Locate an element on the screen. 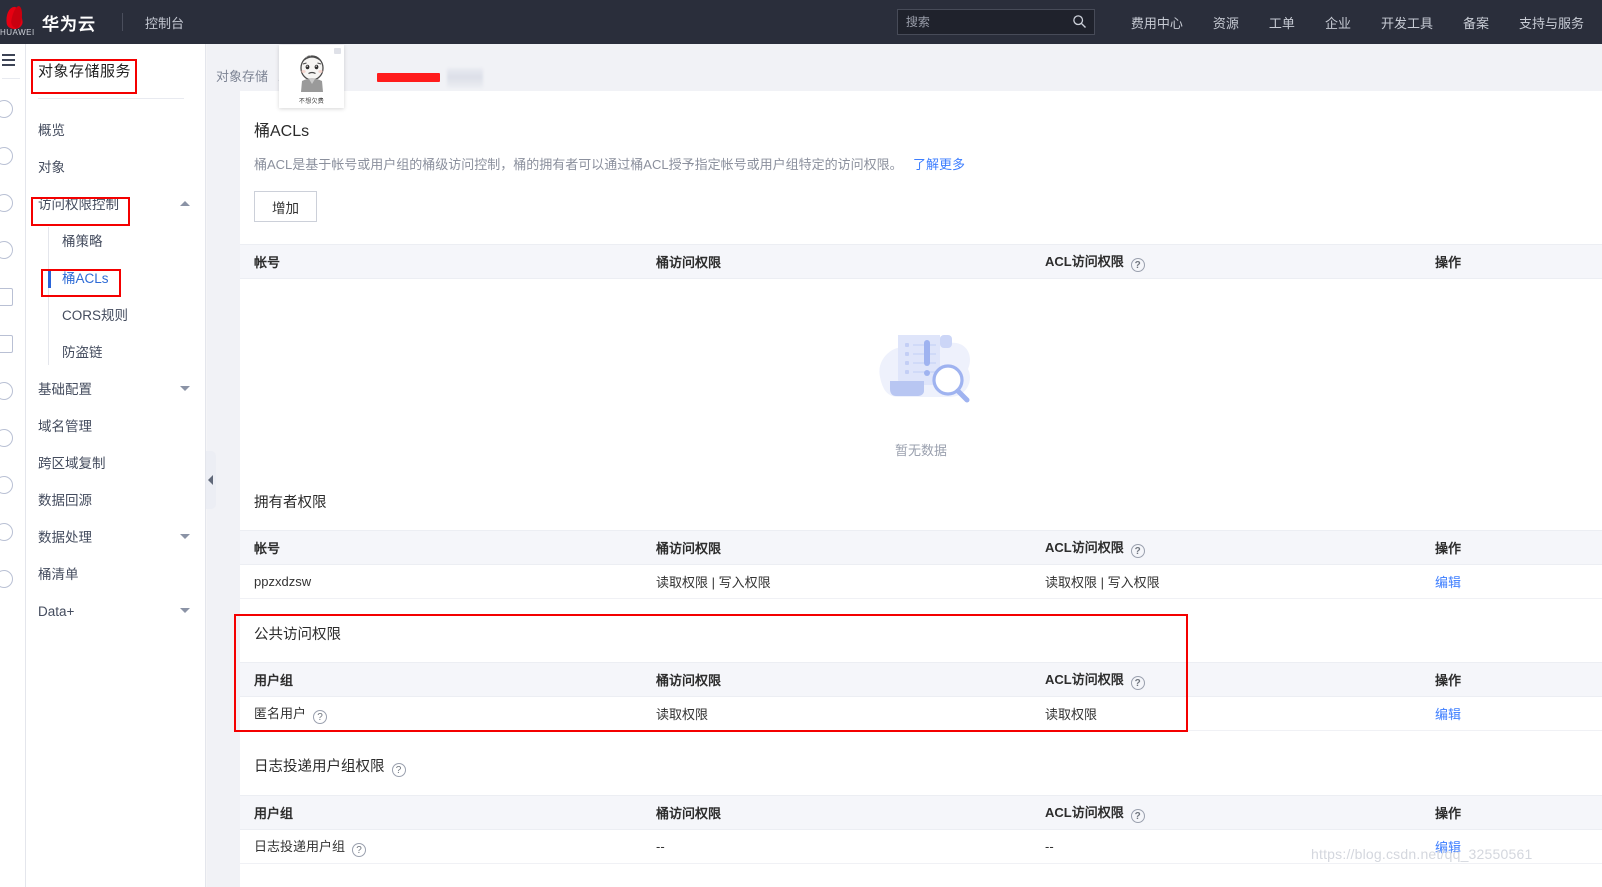 This screenshot has width=1602, height=887. watermark-url: https://blog.csdn.net/qq_32550561 is located at coordinates (1422, 854).